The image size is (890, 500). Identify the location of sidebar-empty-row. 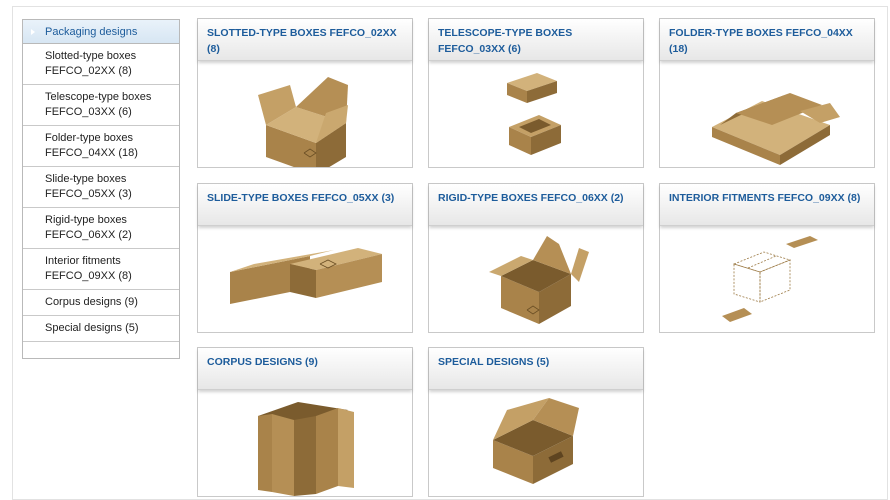
(101, 350).